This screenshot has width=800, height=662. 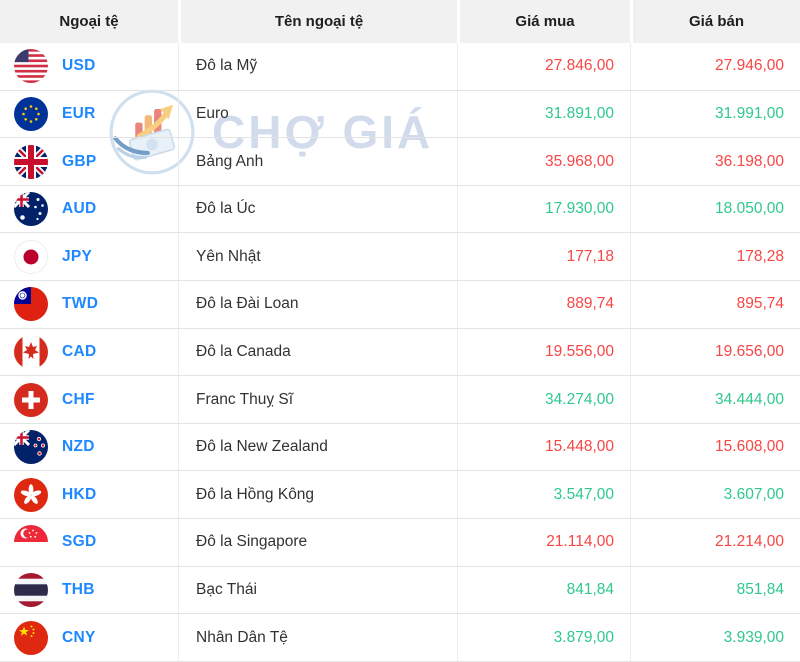 What do you see at coordinates (31, 494) in the screenshot?
I see `hk-flag-icon` at bounding box center [31, 494].